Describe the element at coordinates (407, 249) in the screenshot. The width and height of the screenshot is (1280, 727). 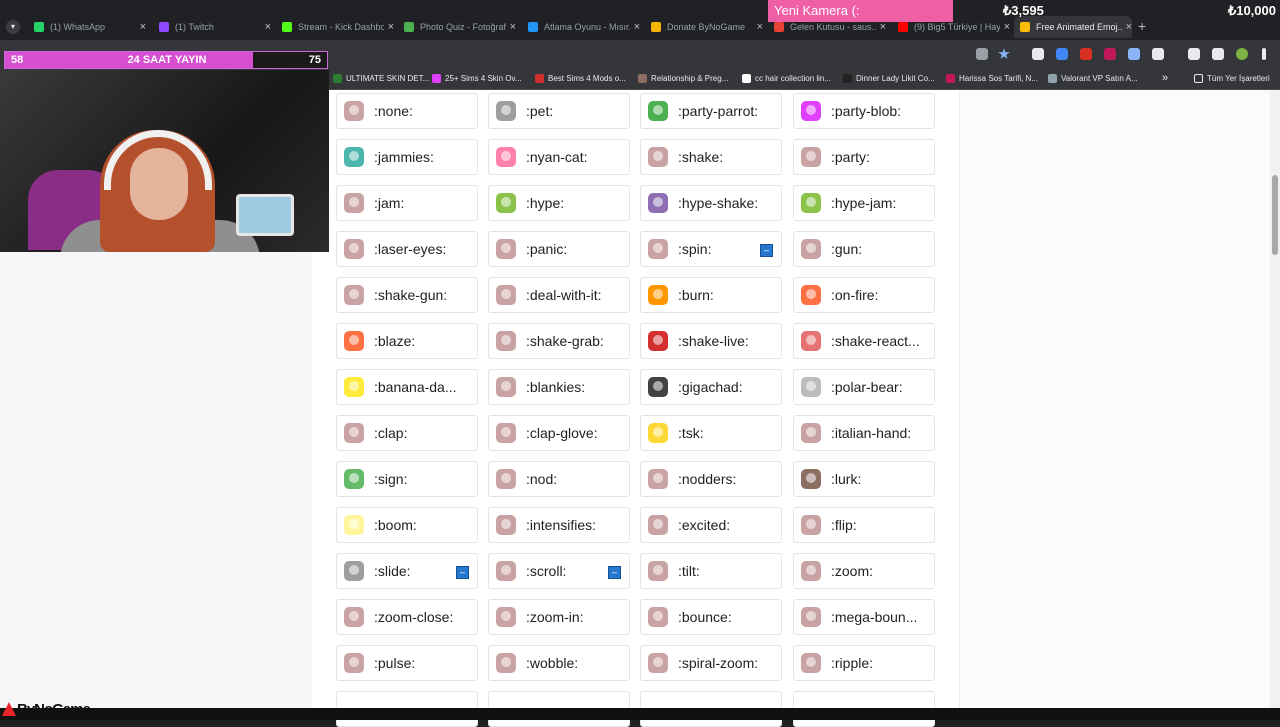
I see `emoji-card: :laser-eyes:` at that location.